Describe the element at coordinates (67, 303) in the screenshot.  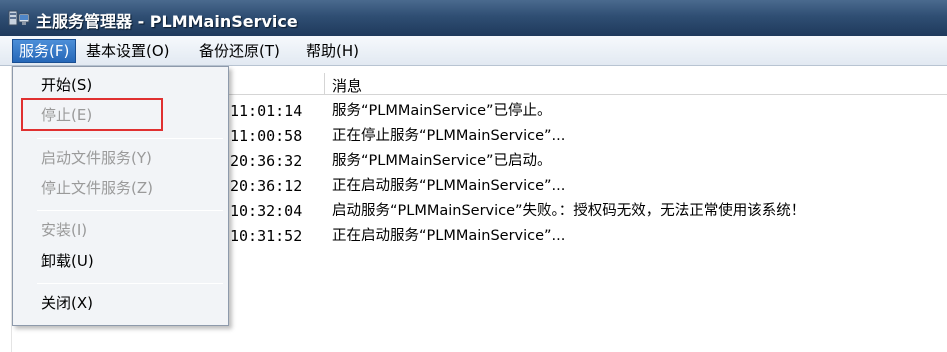
I see `menu-item-close: 关闭(X)` at that location.